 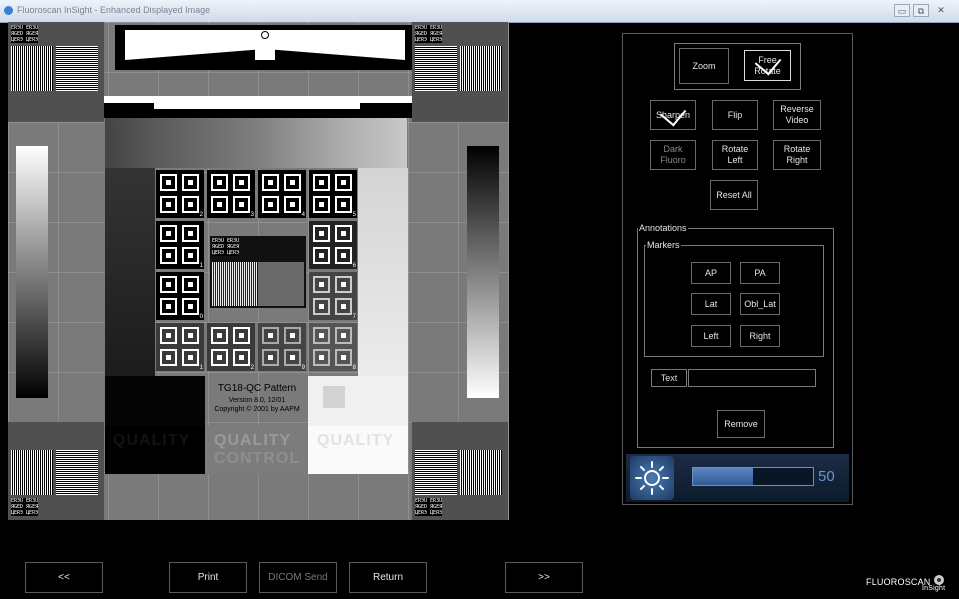 What do you see at coordinates (155, 401) in the screenshot?
I see `black-patch` at bounding box center [155, 401].